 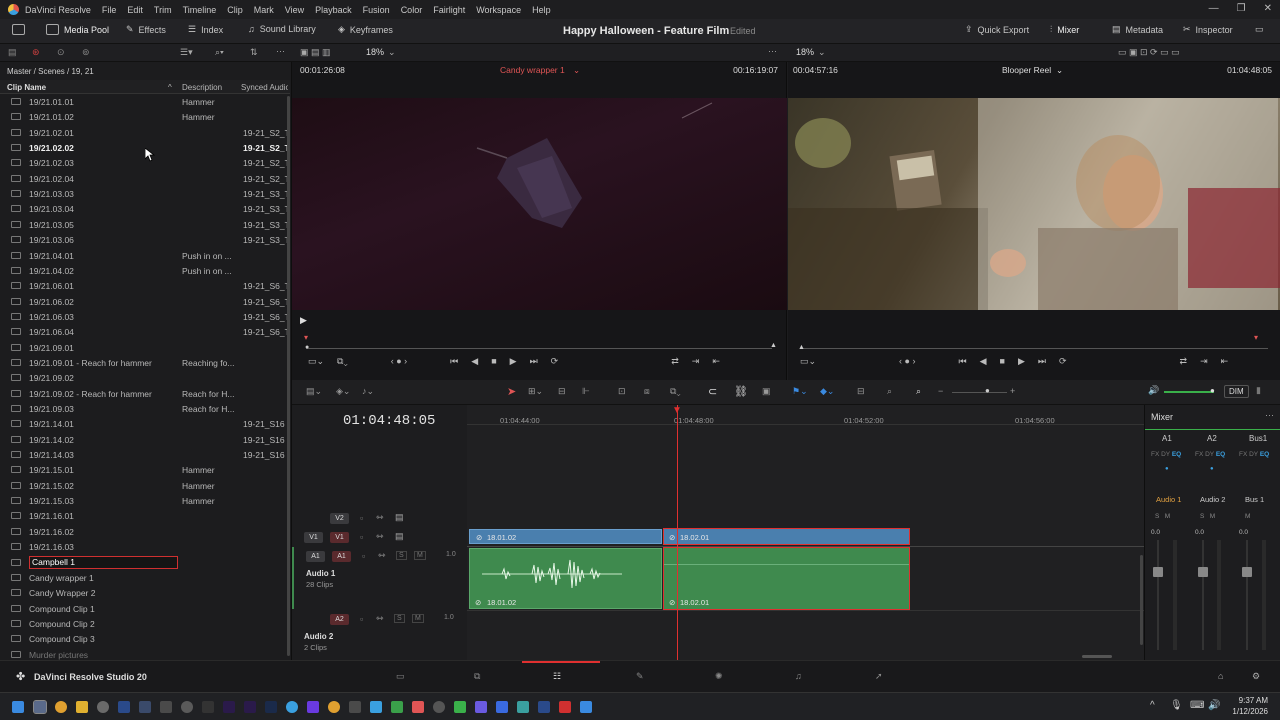 I want to click on zoom-slider, so click(x=979, y=392).